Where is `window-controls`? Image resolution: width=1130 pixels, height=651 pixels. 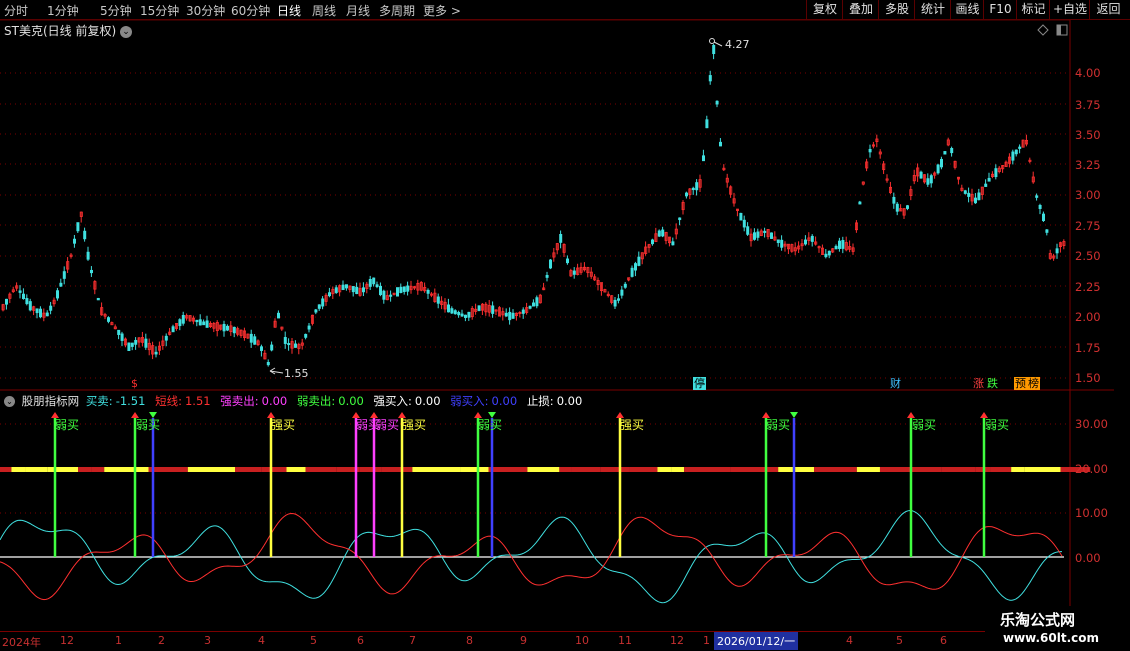
window-controls is located at coordinates (1052, 30).